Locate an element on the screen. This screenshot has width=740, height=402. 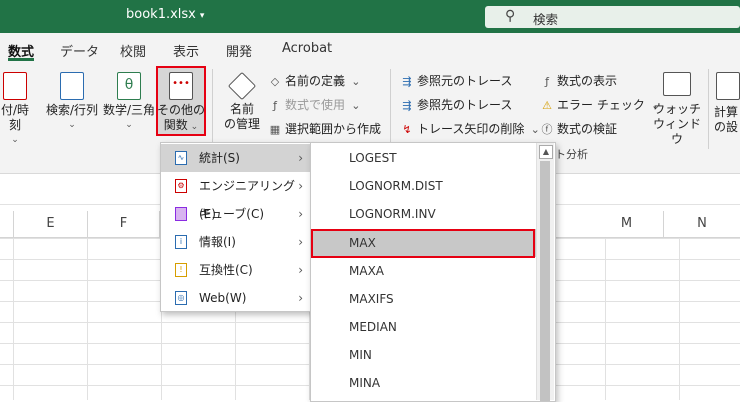
math-button: θ 数学/三角 ⌄ is located at coordinates (129, 101).